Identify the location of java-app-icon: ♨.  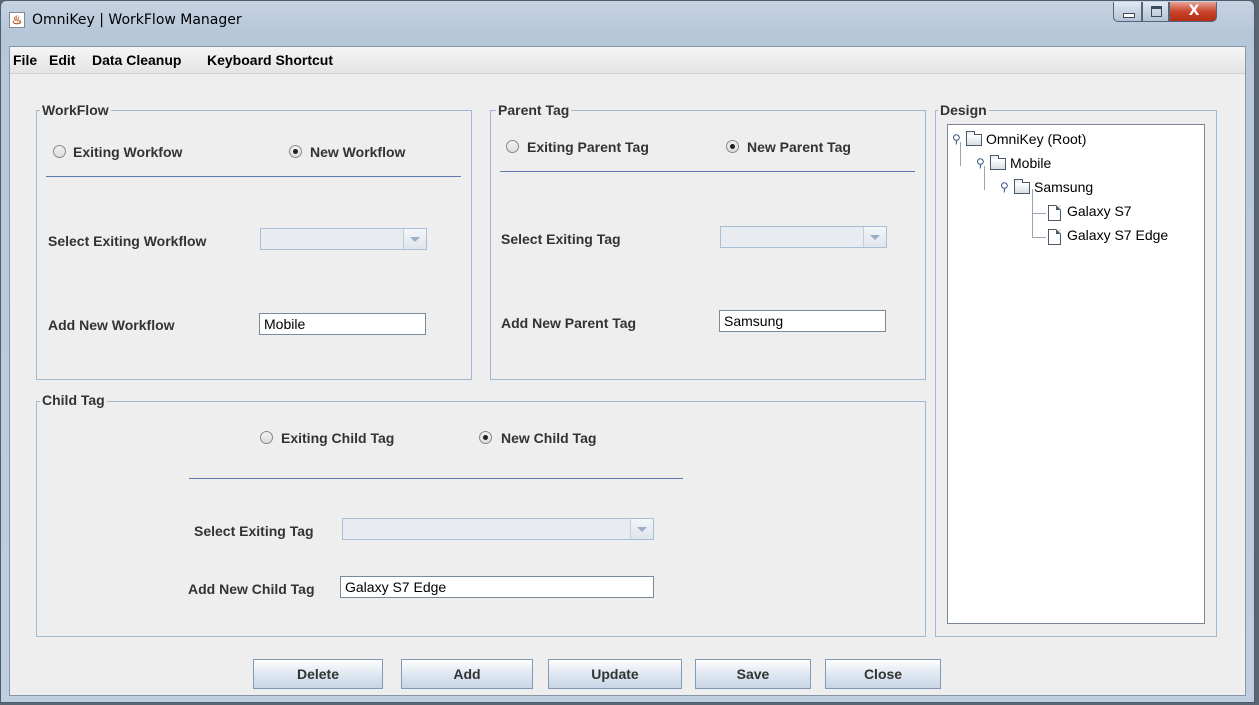
(17, 20).